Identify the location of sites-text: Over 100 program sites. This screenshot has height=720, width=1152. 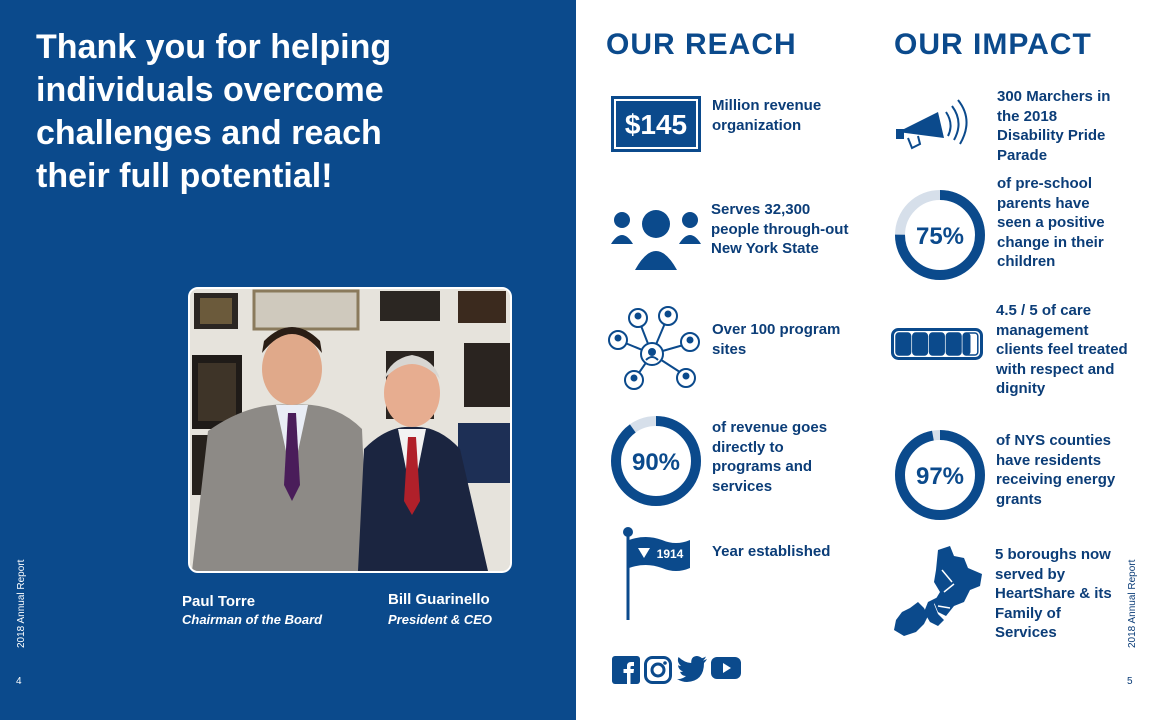
(776, 339).